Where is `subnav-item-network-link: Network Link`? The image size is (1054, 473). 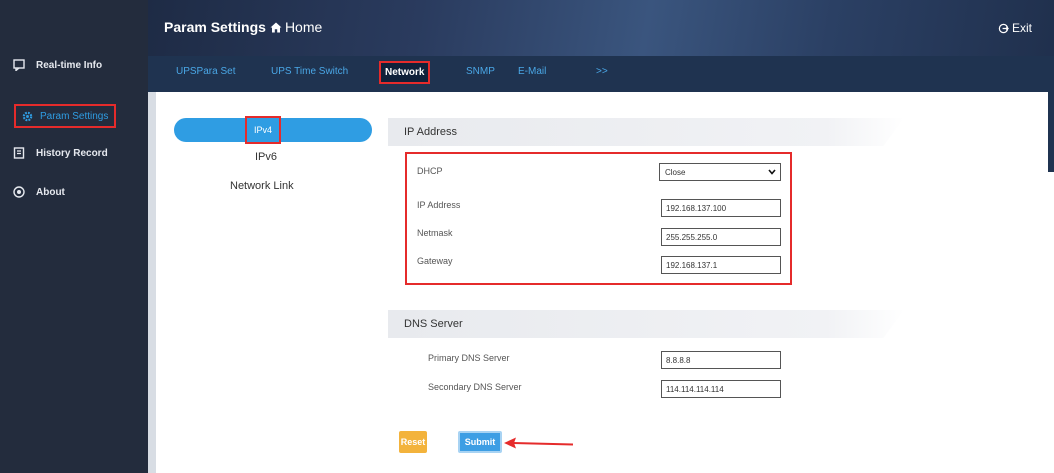
subnav-item-network-link: Network Link is located at coordinates (262, 186).